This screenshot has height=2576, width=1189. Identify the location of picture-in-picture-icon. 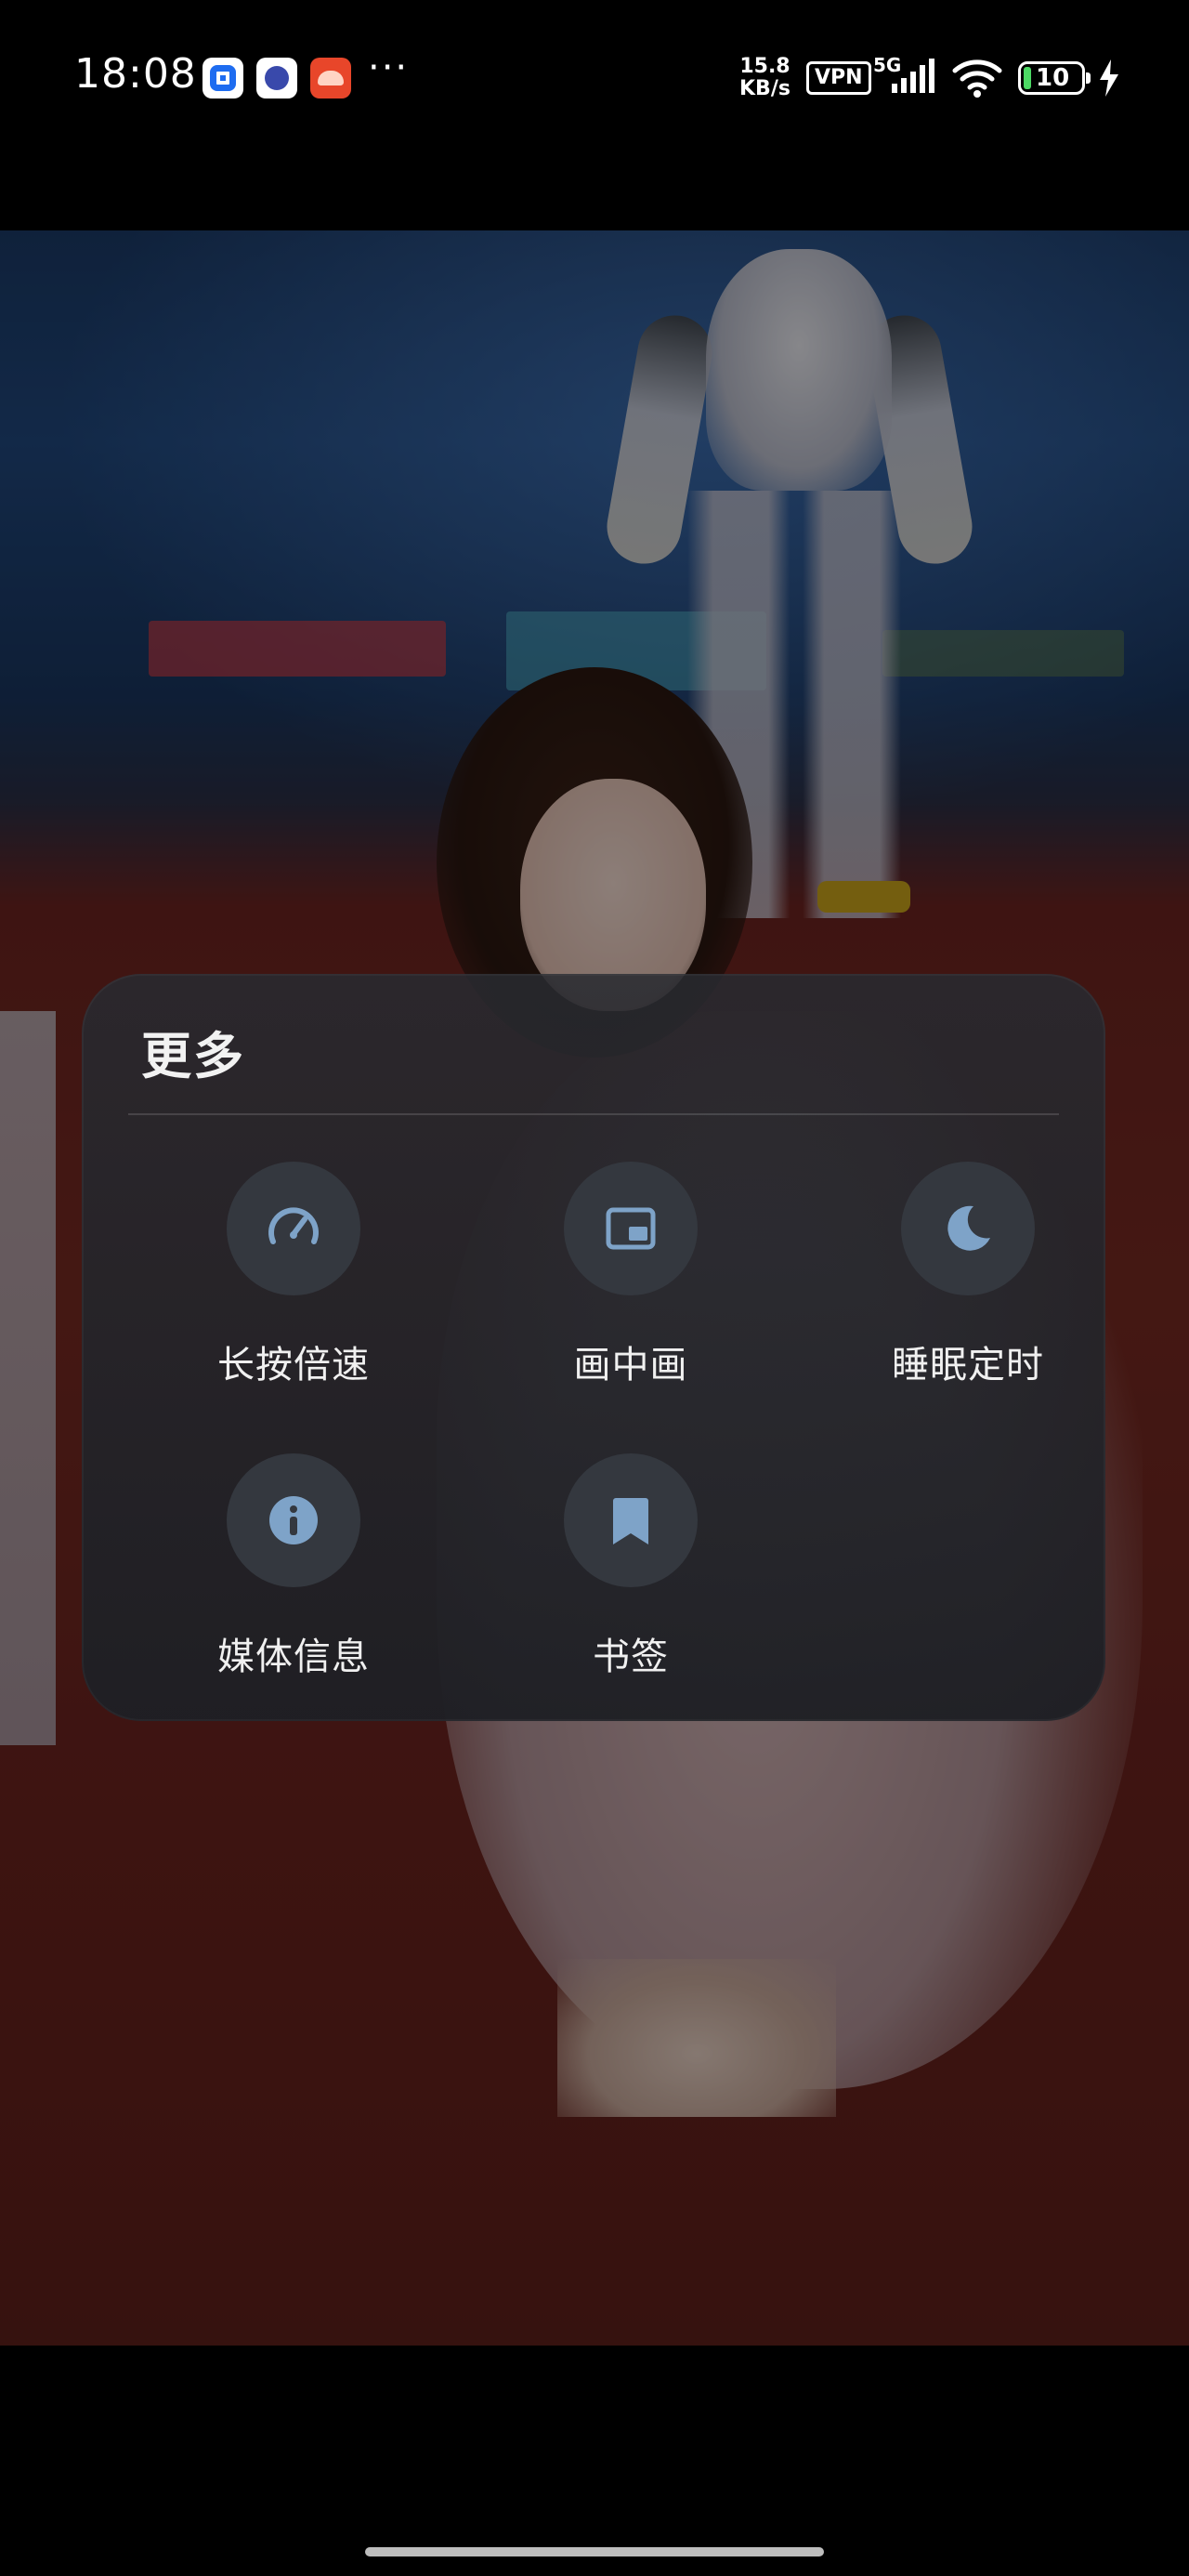
(631, 1228).